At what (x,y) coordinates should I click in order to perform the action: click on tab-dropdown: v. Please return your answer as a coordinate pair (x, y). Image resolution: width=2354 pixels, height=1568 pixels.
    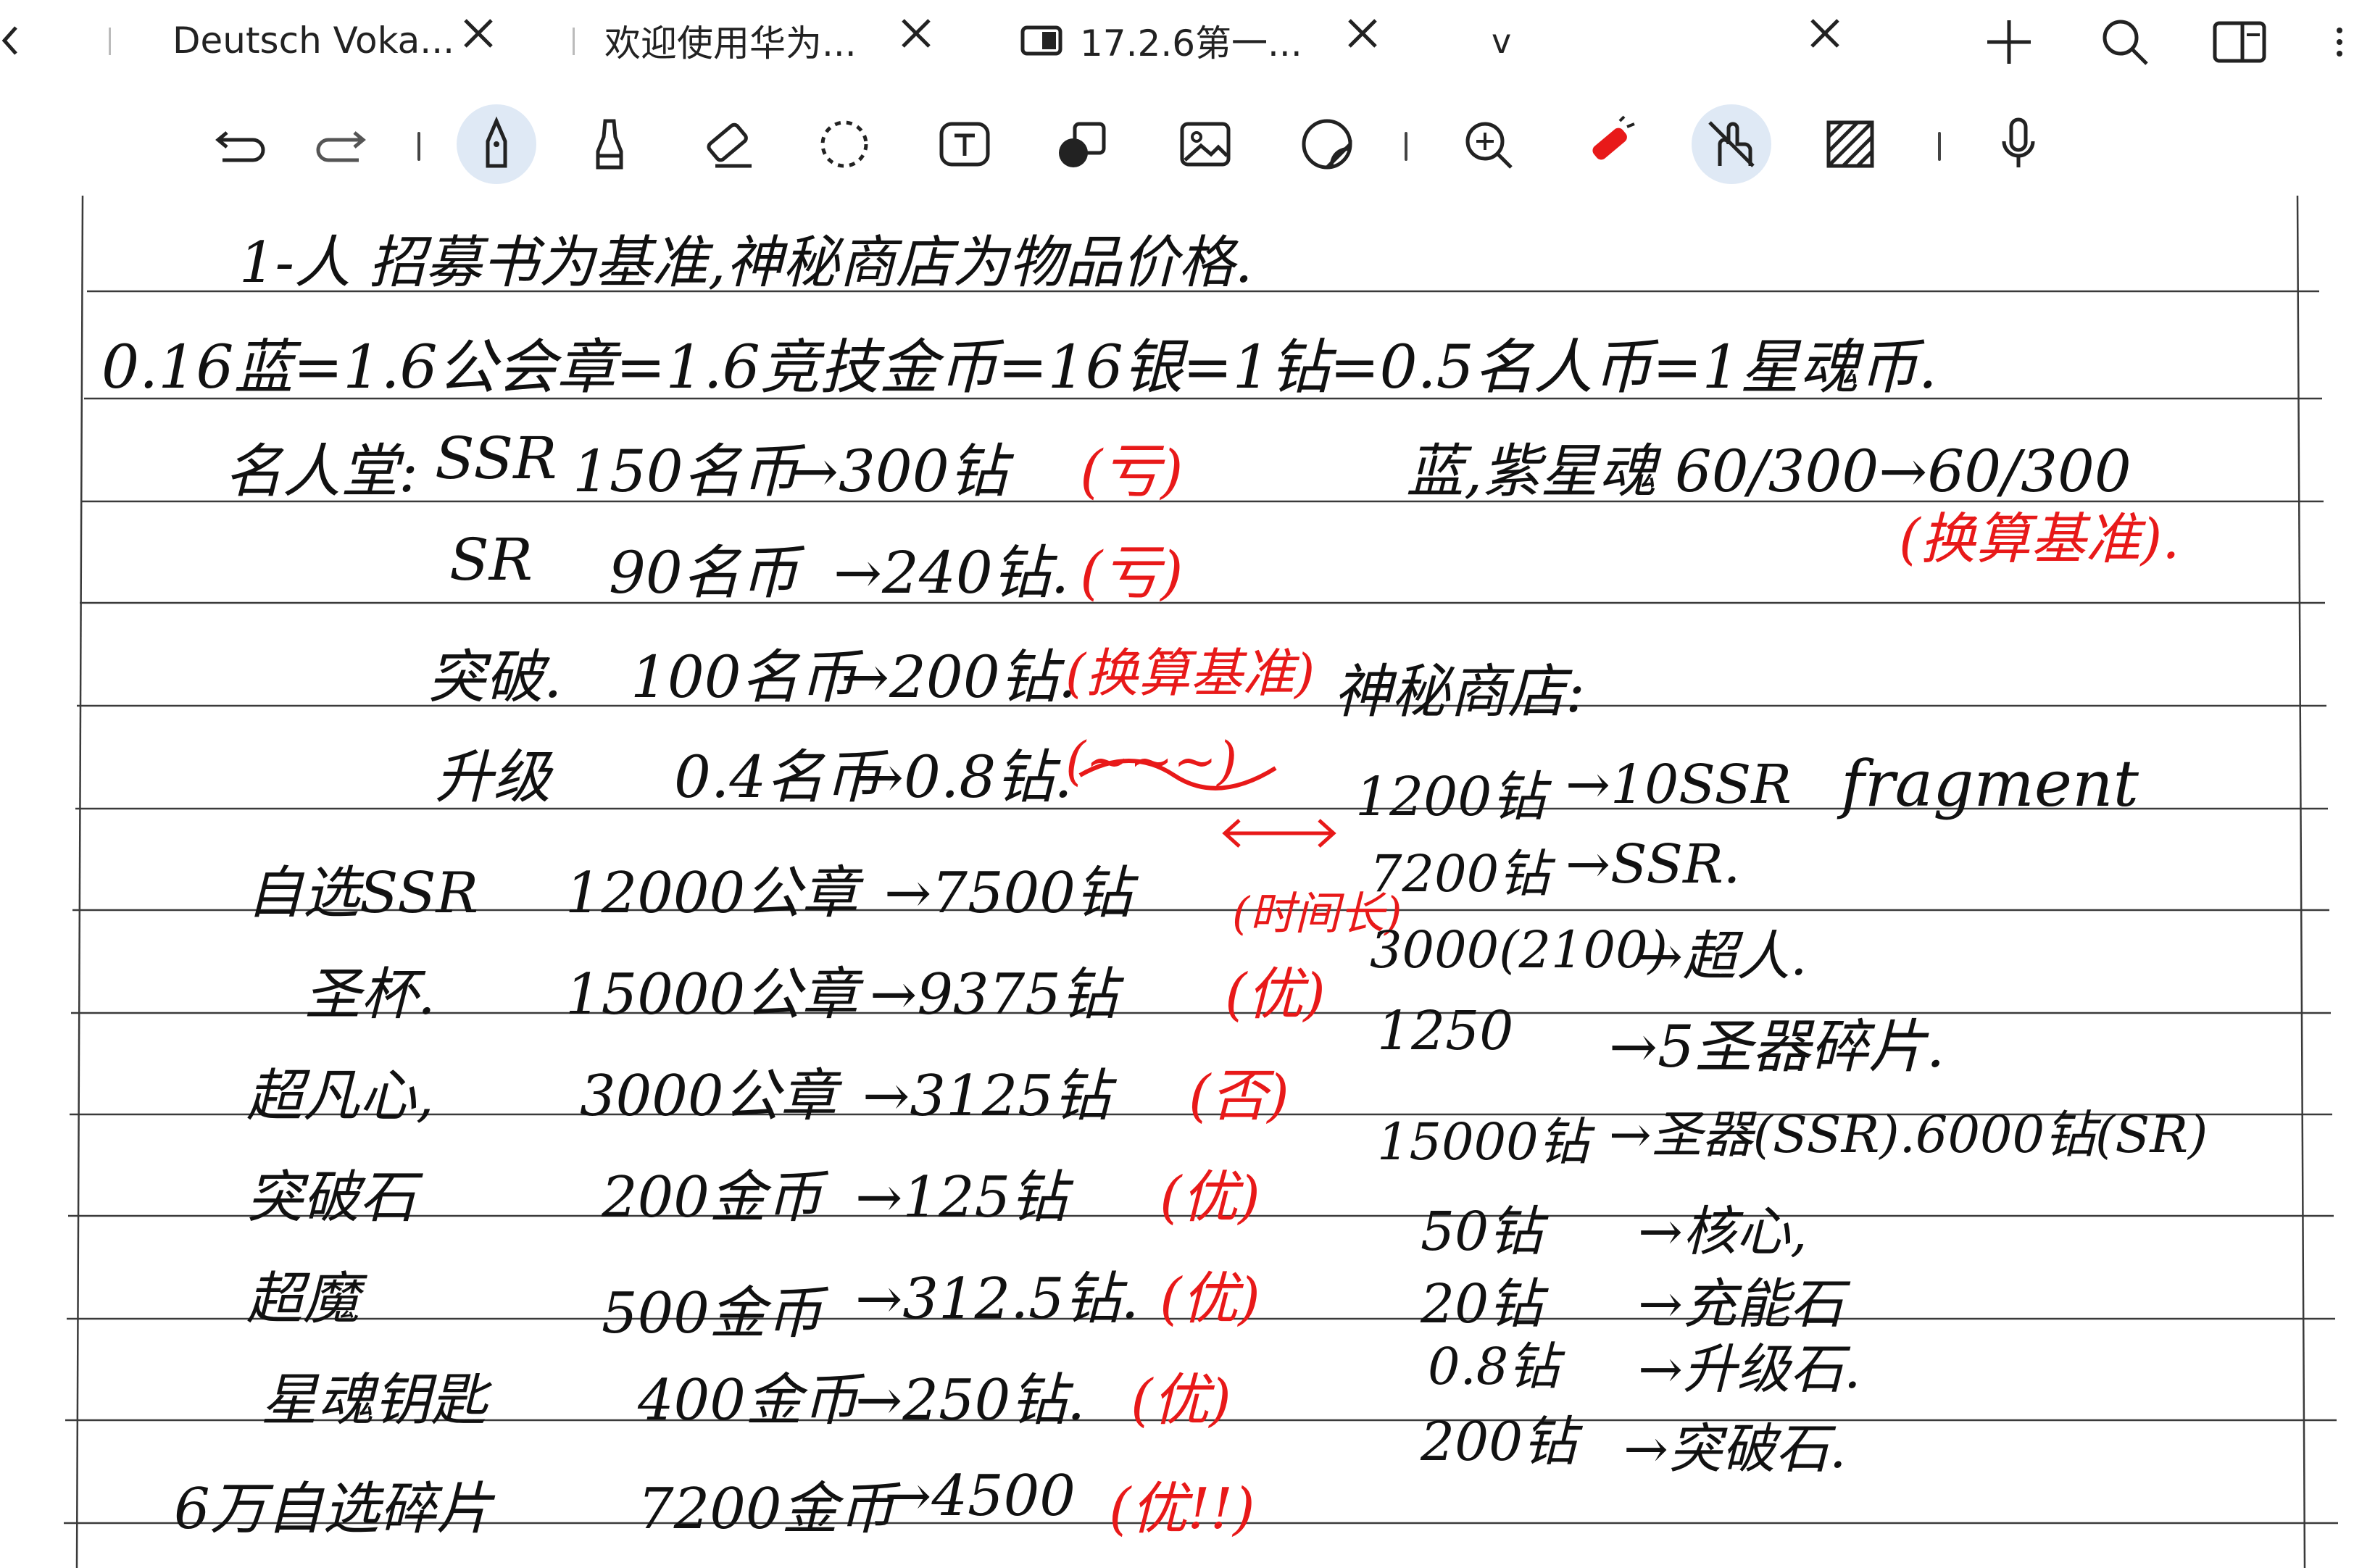
    Looking at the image, I should click on (1502, 41).